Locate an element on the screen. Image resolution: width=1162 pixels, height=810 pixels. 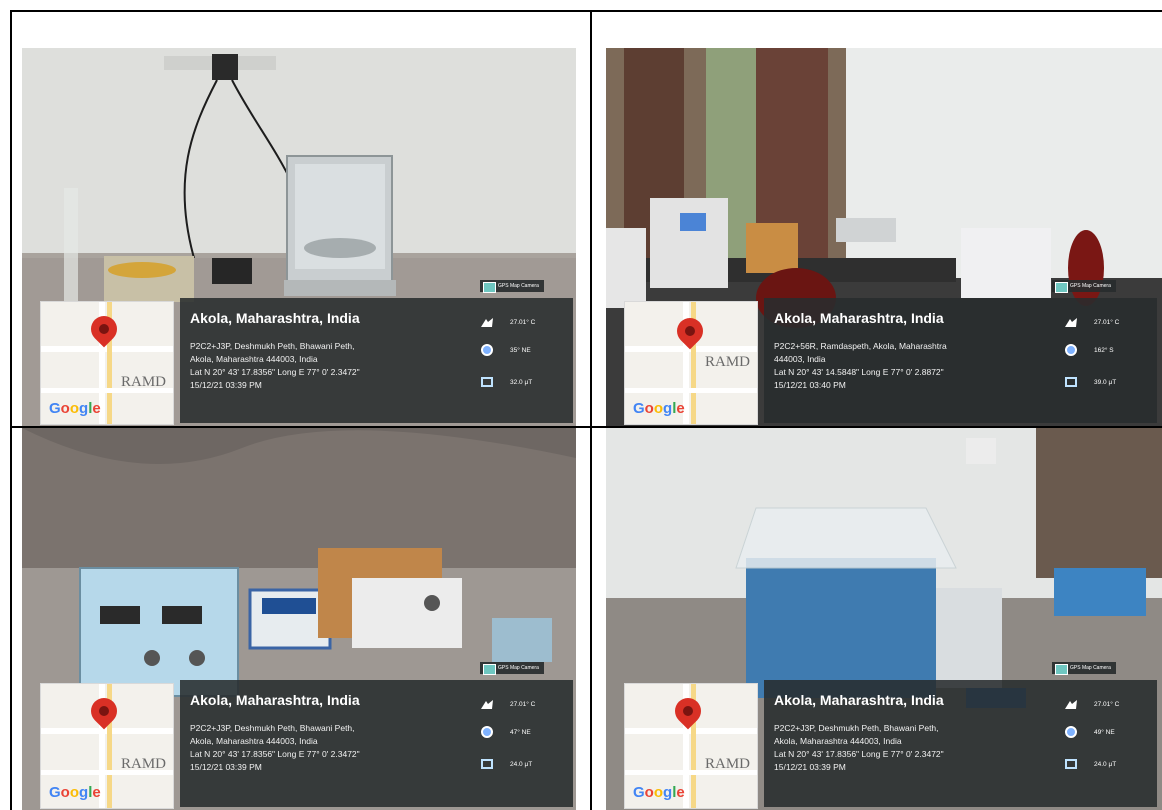
wind-value: 162° S is located at coordinates (1104, 350).